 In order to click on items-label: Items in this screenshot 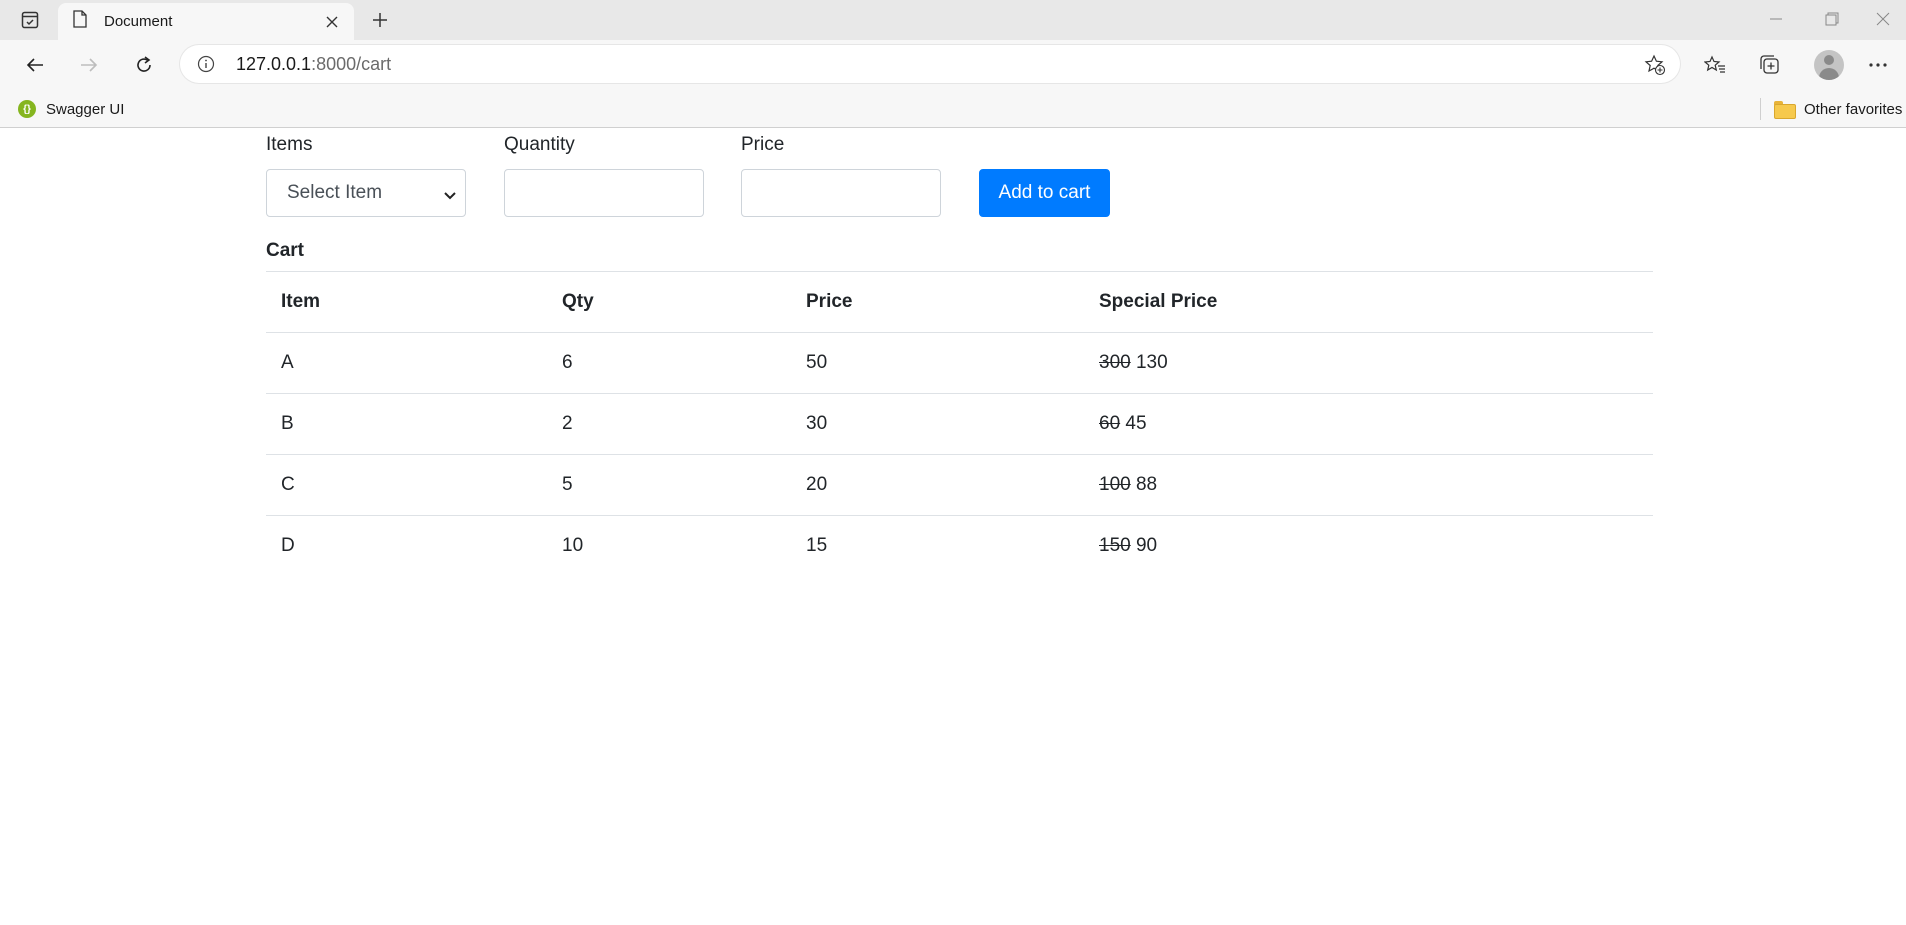, I will do `click(289, 144)`.